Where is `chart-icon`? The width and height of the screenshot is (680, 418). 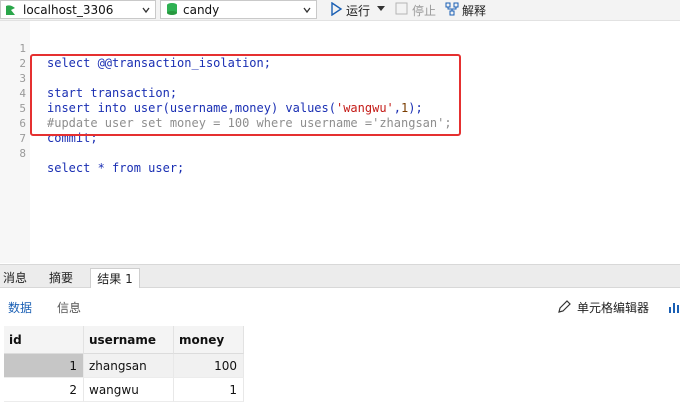
chart-icon is located at coordinates (674, 307).